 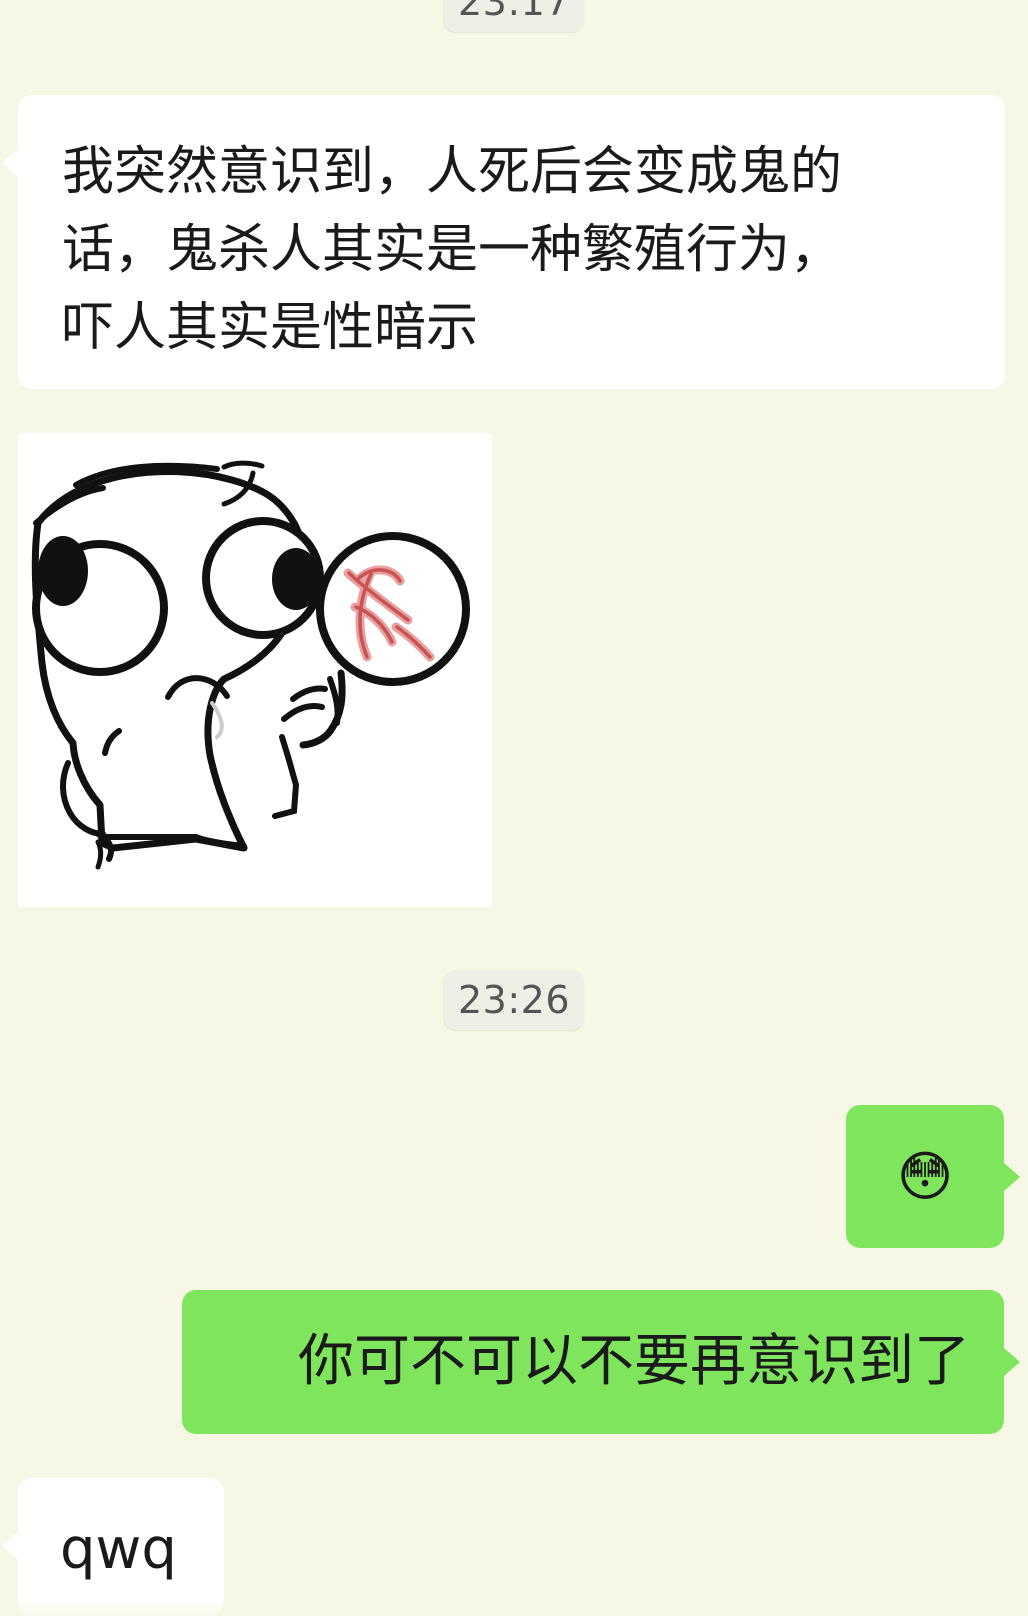 What do you see at coordinates (514, 1607) in the screenshot?
I see `bottom-edge` at bounding box center [514, 1607].